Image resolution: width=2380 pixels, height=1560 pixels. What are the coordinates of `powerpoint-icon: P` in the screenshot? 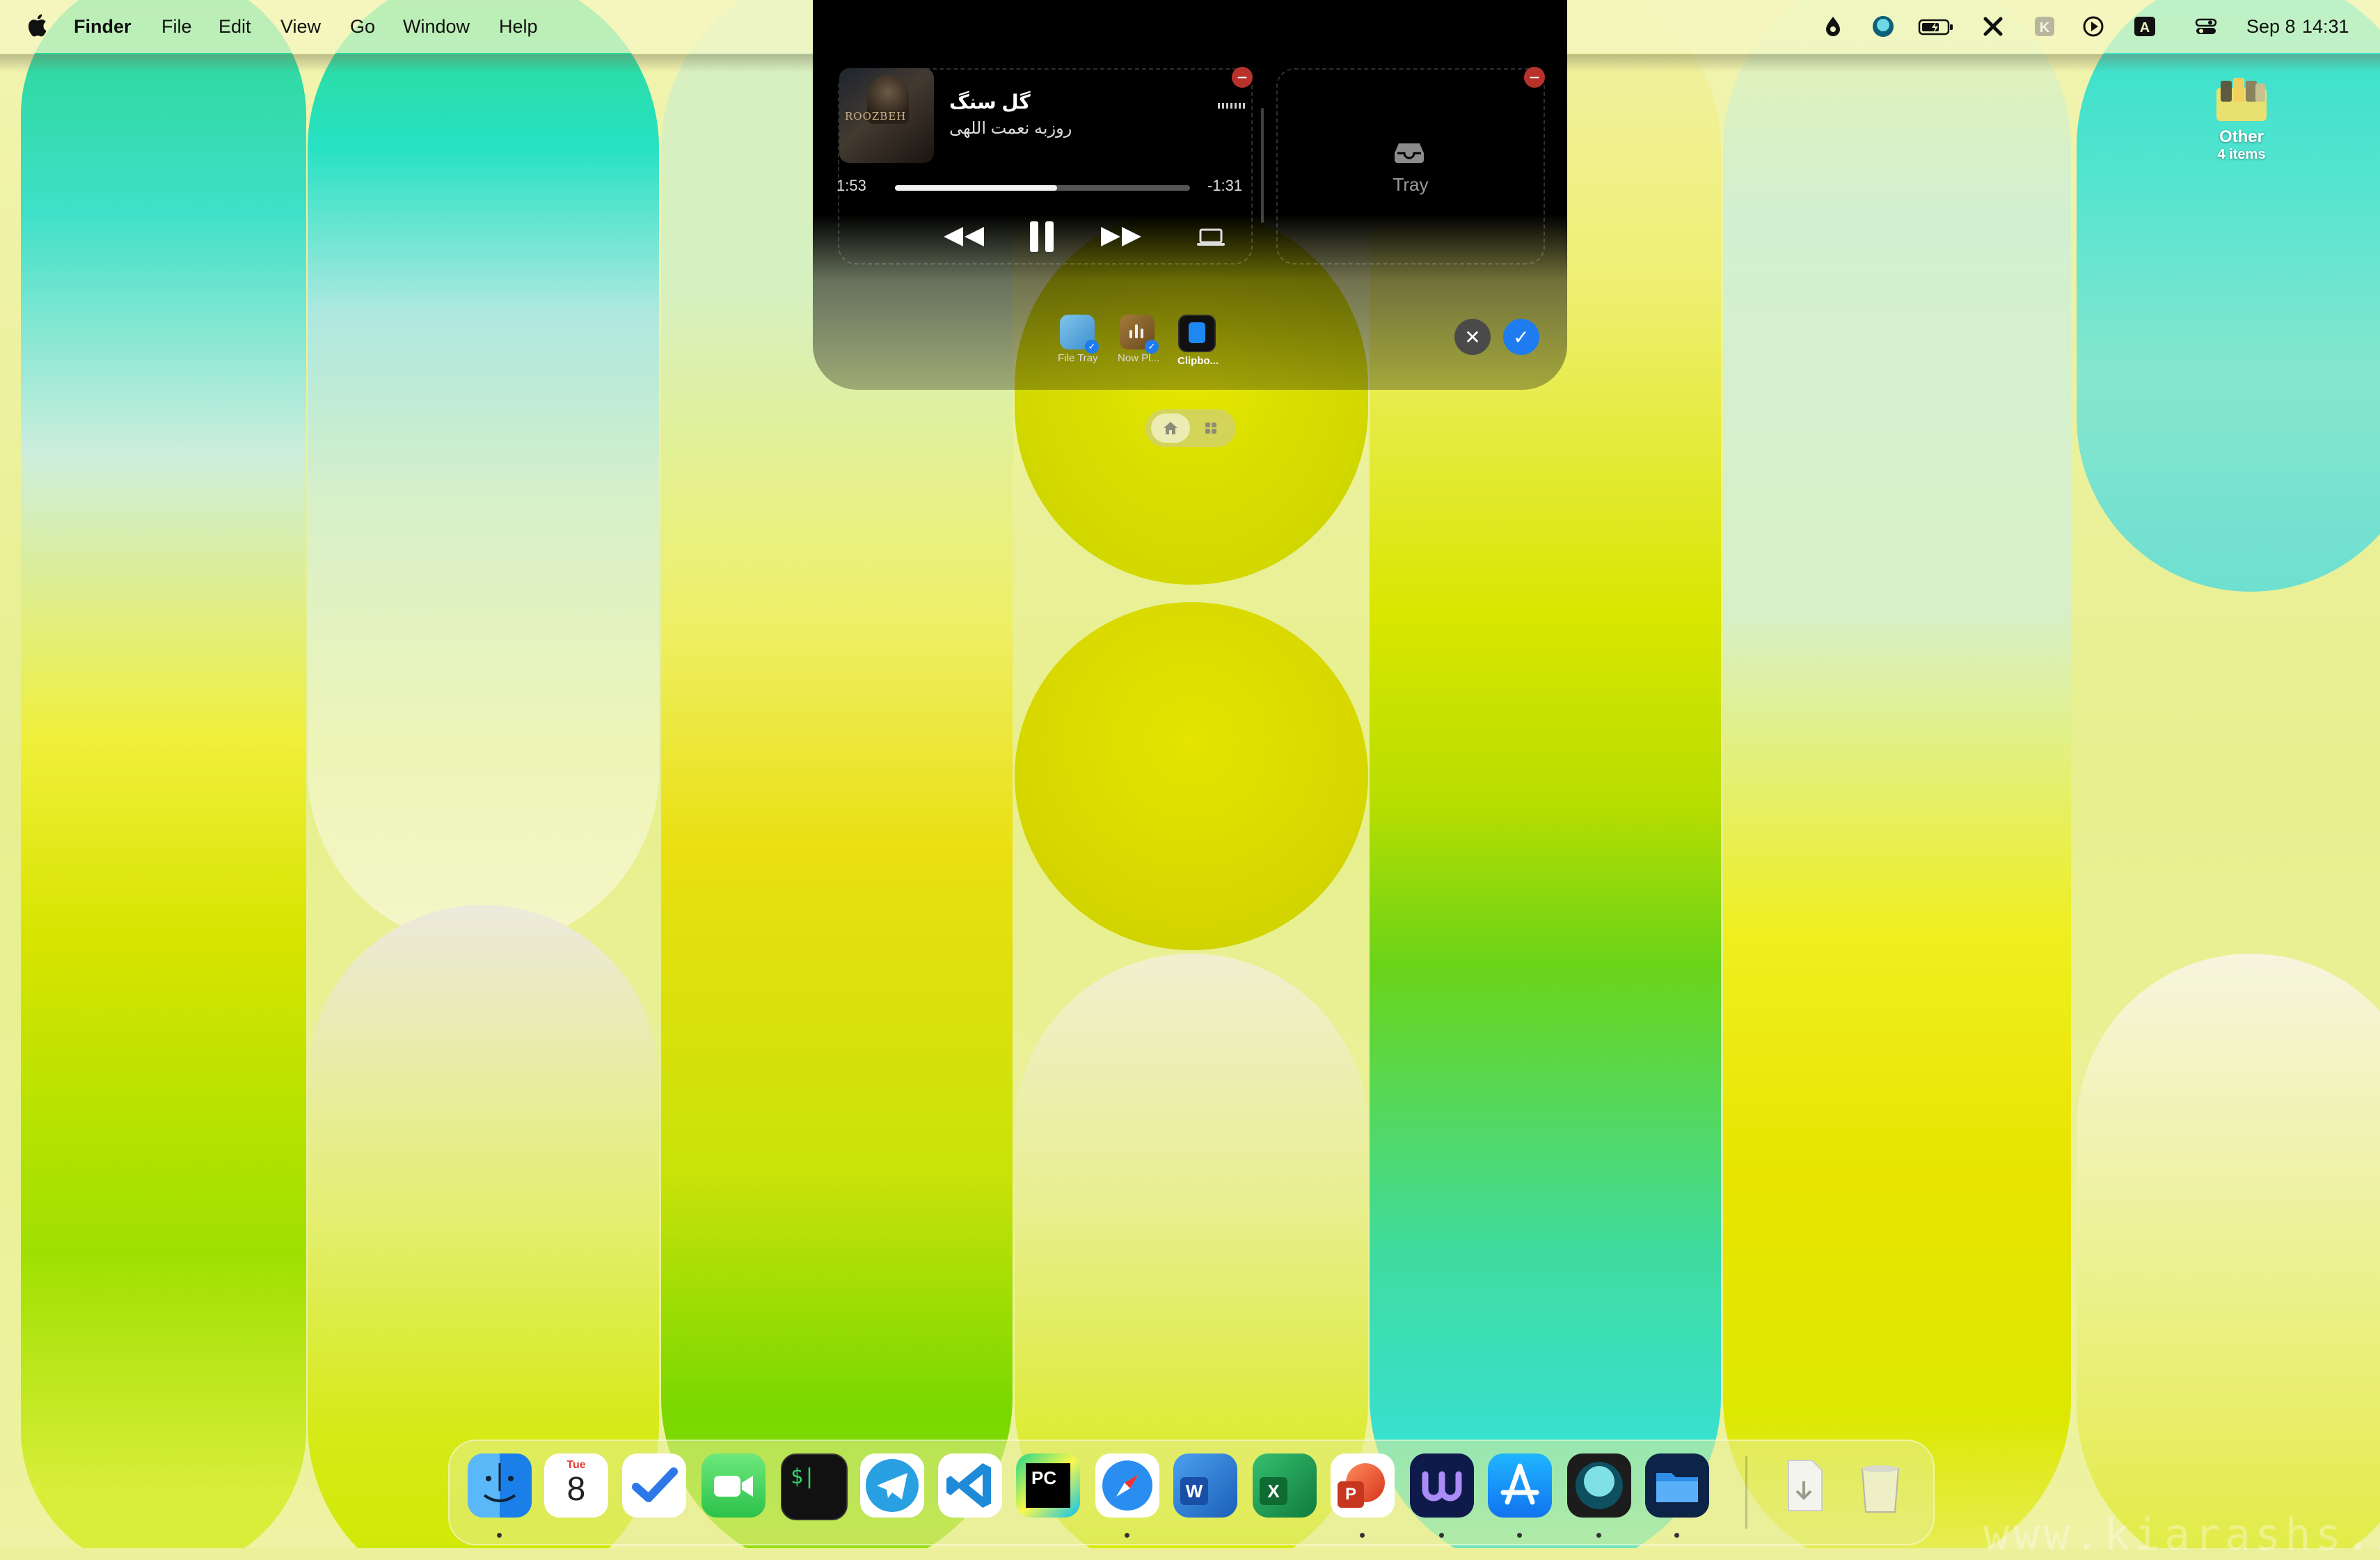 It's located at (1363, 1485).